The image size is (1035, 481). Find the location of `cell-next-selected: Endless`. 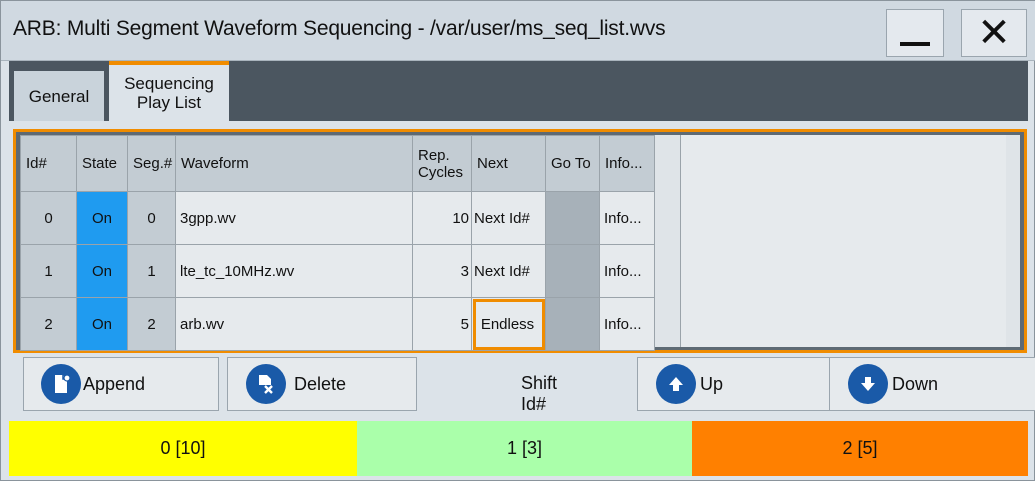

cell-next-selected: Endless is located at coordinates (508, 324).